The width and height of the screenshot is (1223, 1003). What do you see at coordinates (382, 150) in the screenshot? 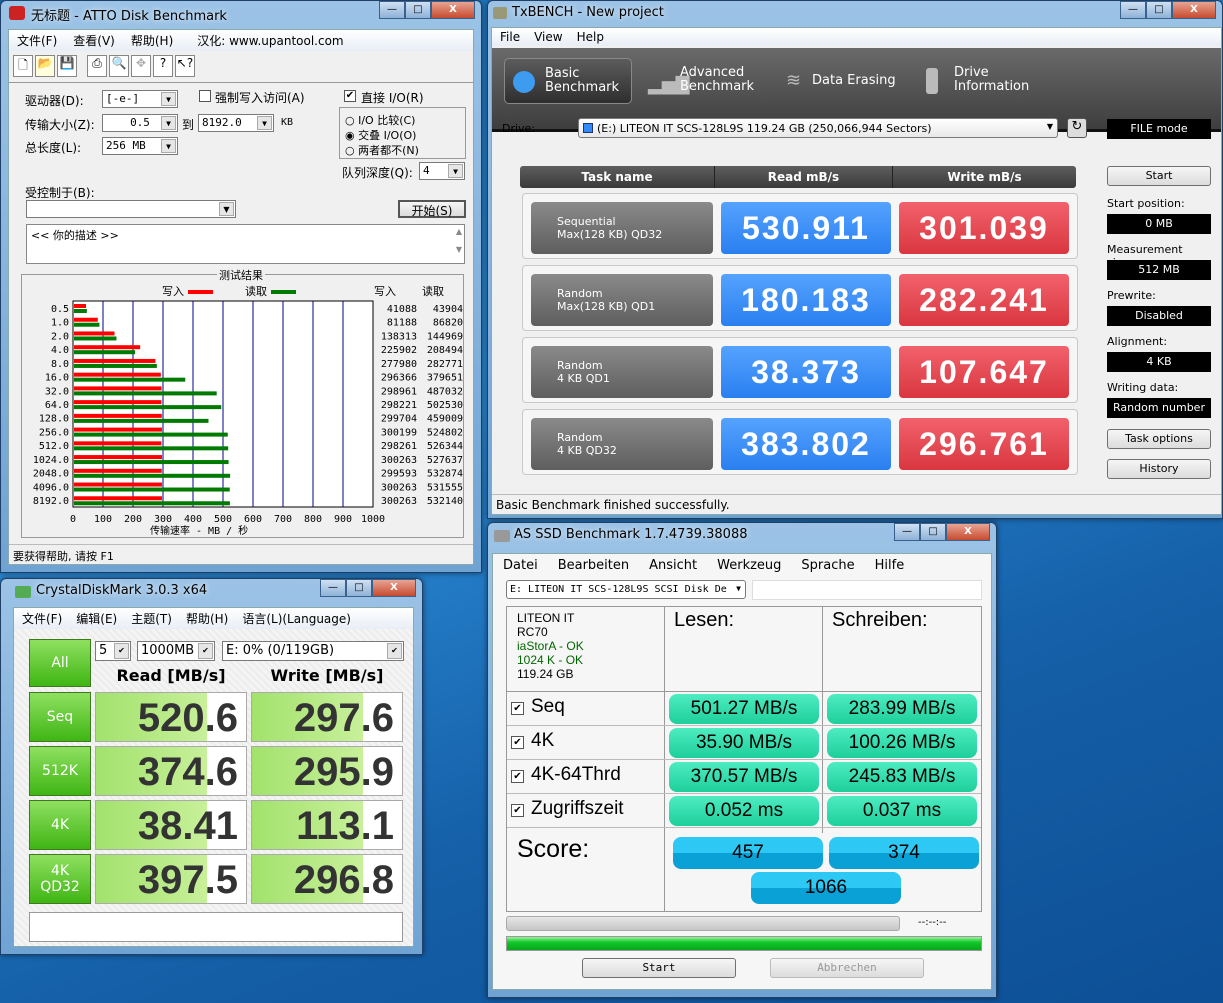
I see `radio-neither: ○ 两者都不(N)` at bounding box center [382, 150].